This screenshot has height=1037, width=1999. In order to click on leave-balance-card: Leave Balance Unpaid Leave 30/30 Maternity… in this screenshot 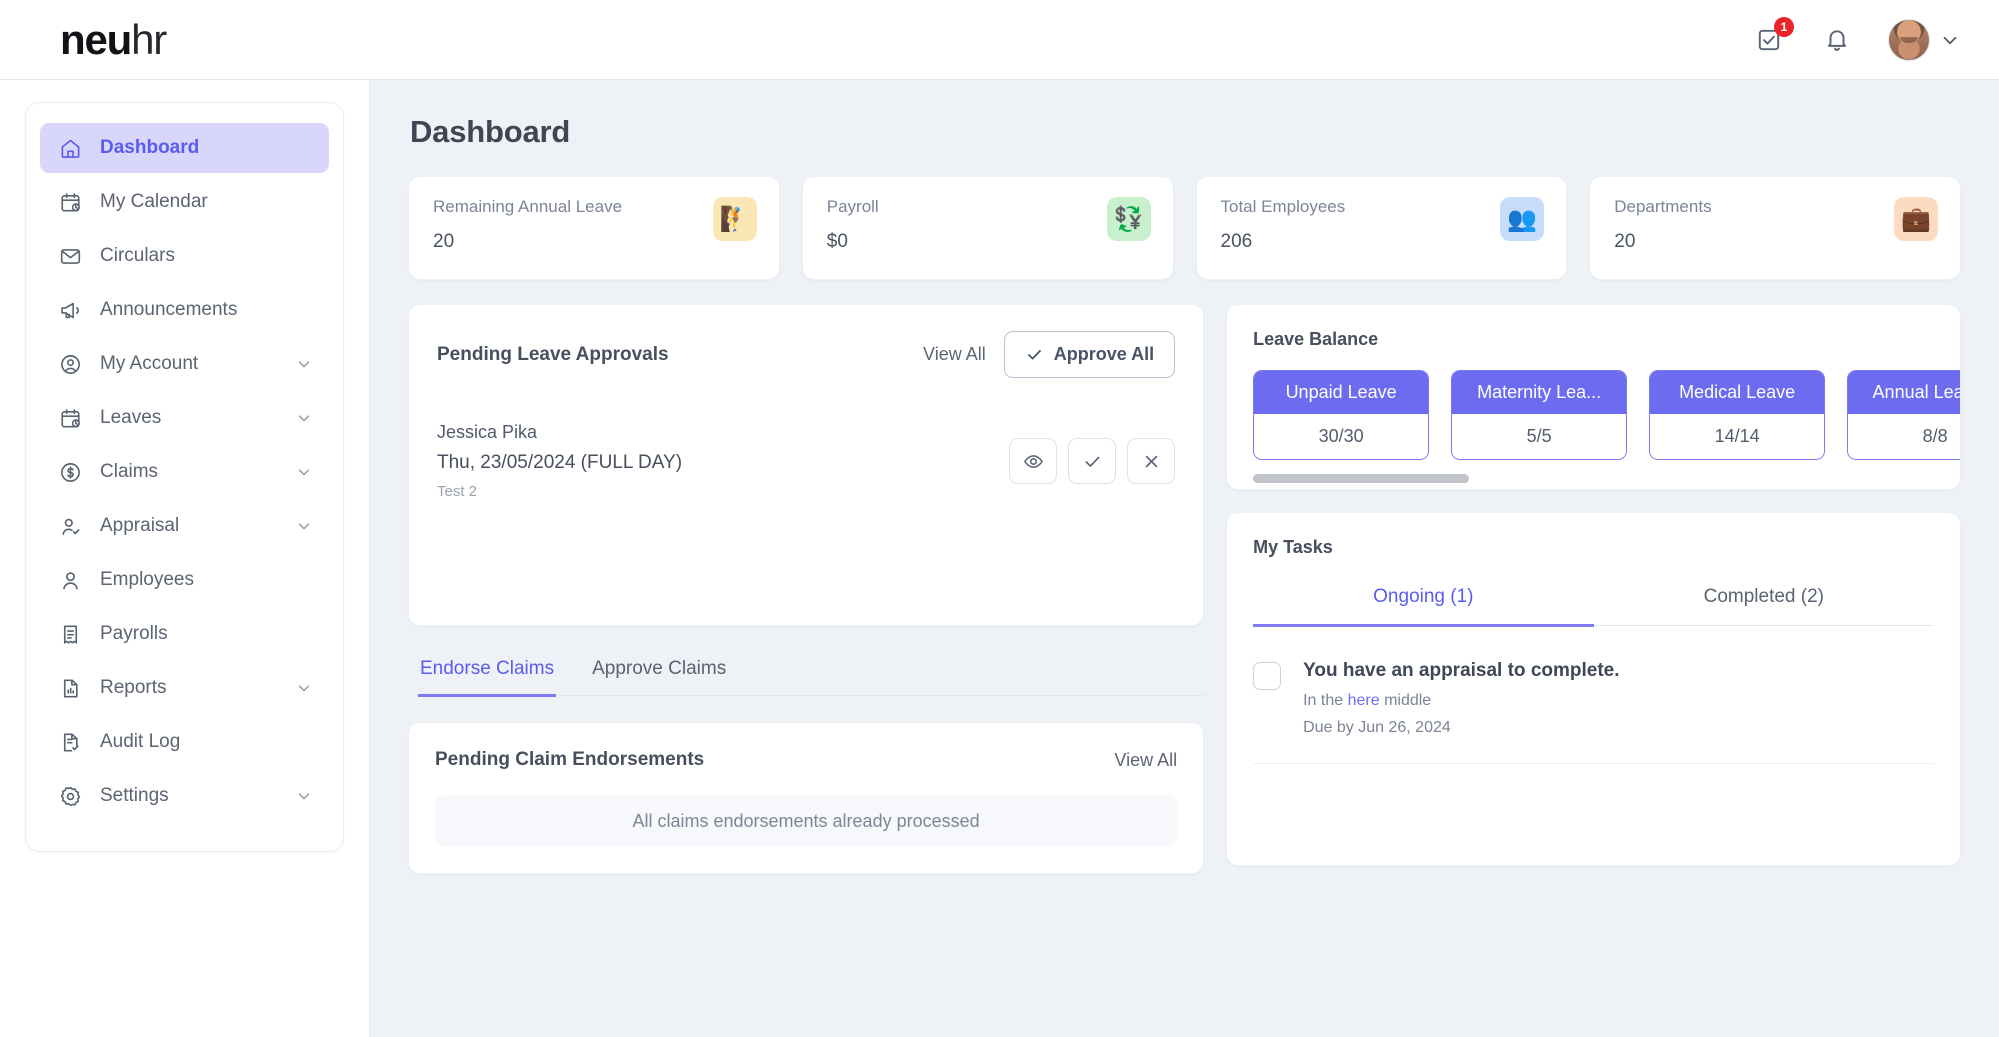, I will do `click(1593, 397)`.